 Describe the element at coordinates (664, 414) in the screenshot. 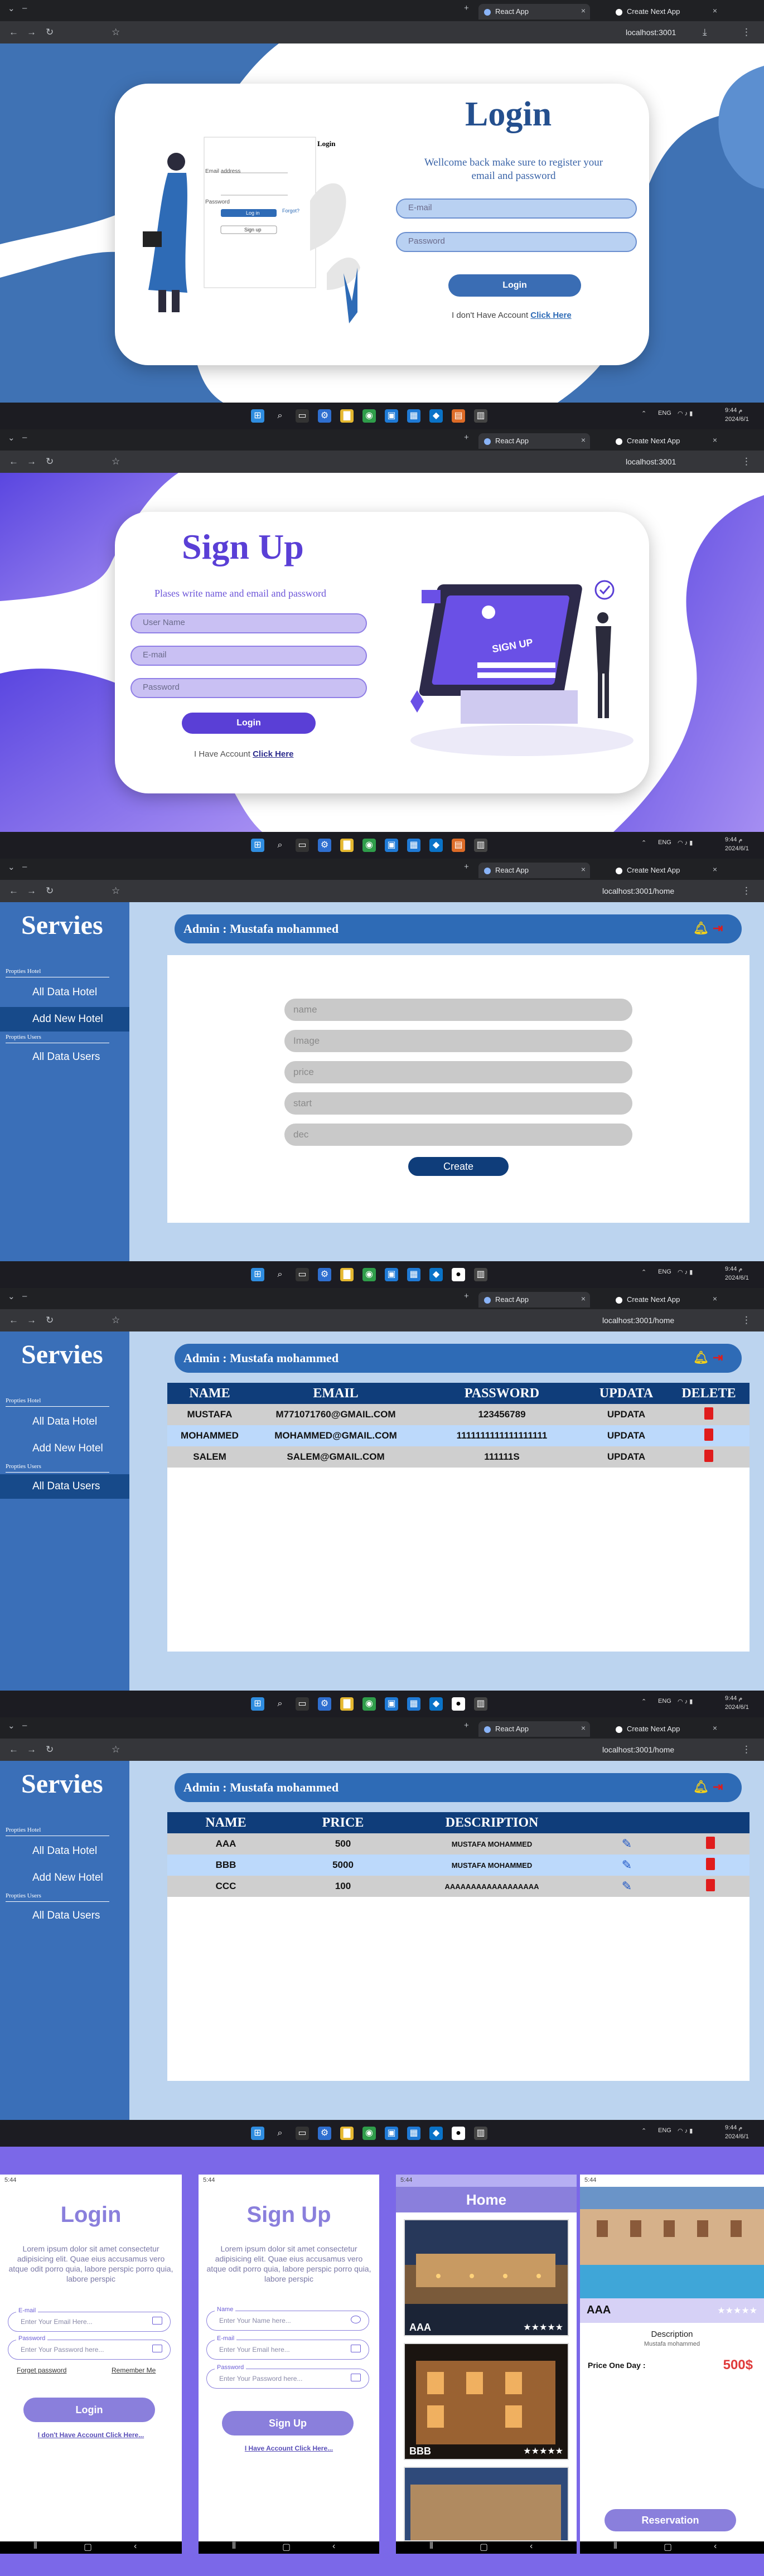

I see `language-indicator: ENG` at that location.